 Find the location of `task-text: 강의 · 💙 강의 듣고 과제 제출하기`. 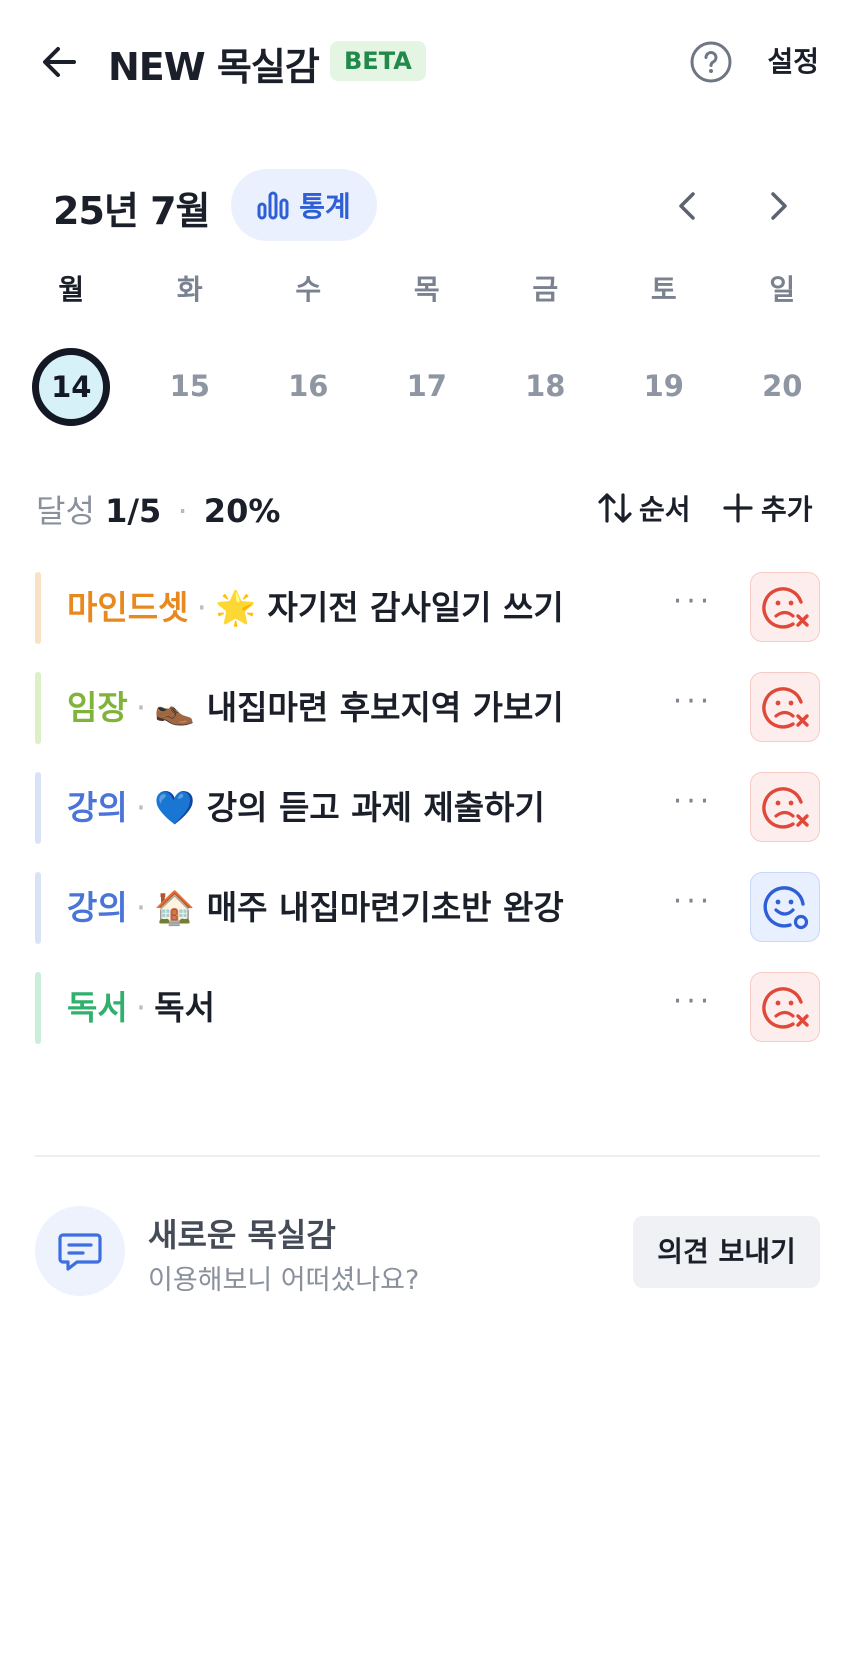

task-text: 강의 · 💙 강의 듣고 과제 제출하기 is located at coordinates (306, 808).